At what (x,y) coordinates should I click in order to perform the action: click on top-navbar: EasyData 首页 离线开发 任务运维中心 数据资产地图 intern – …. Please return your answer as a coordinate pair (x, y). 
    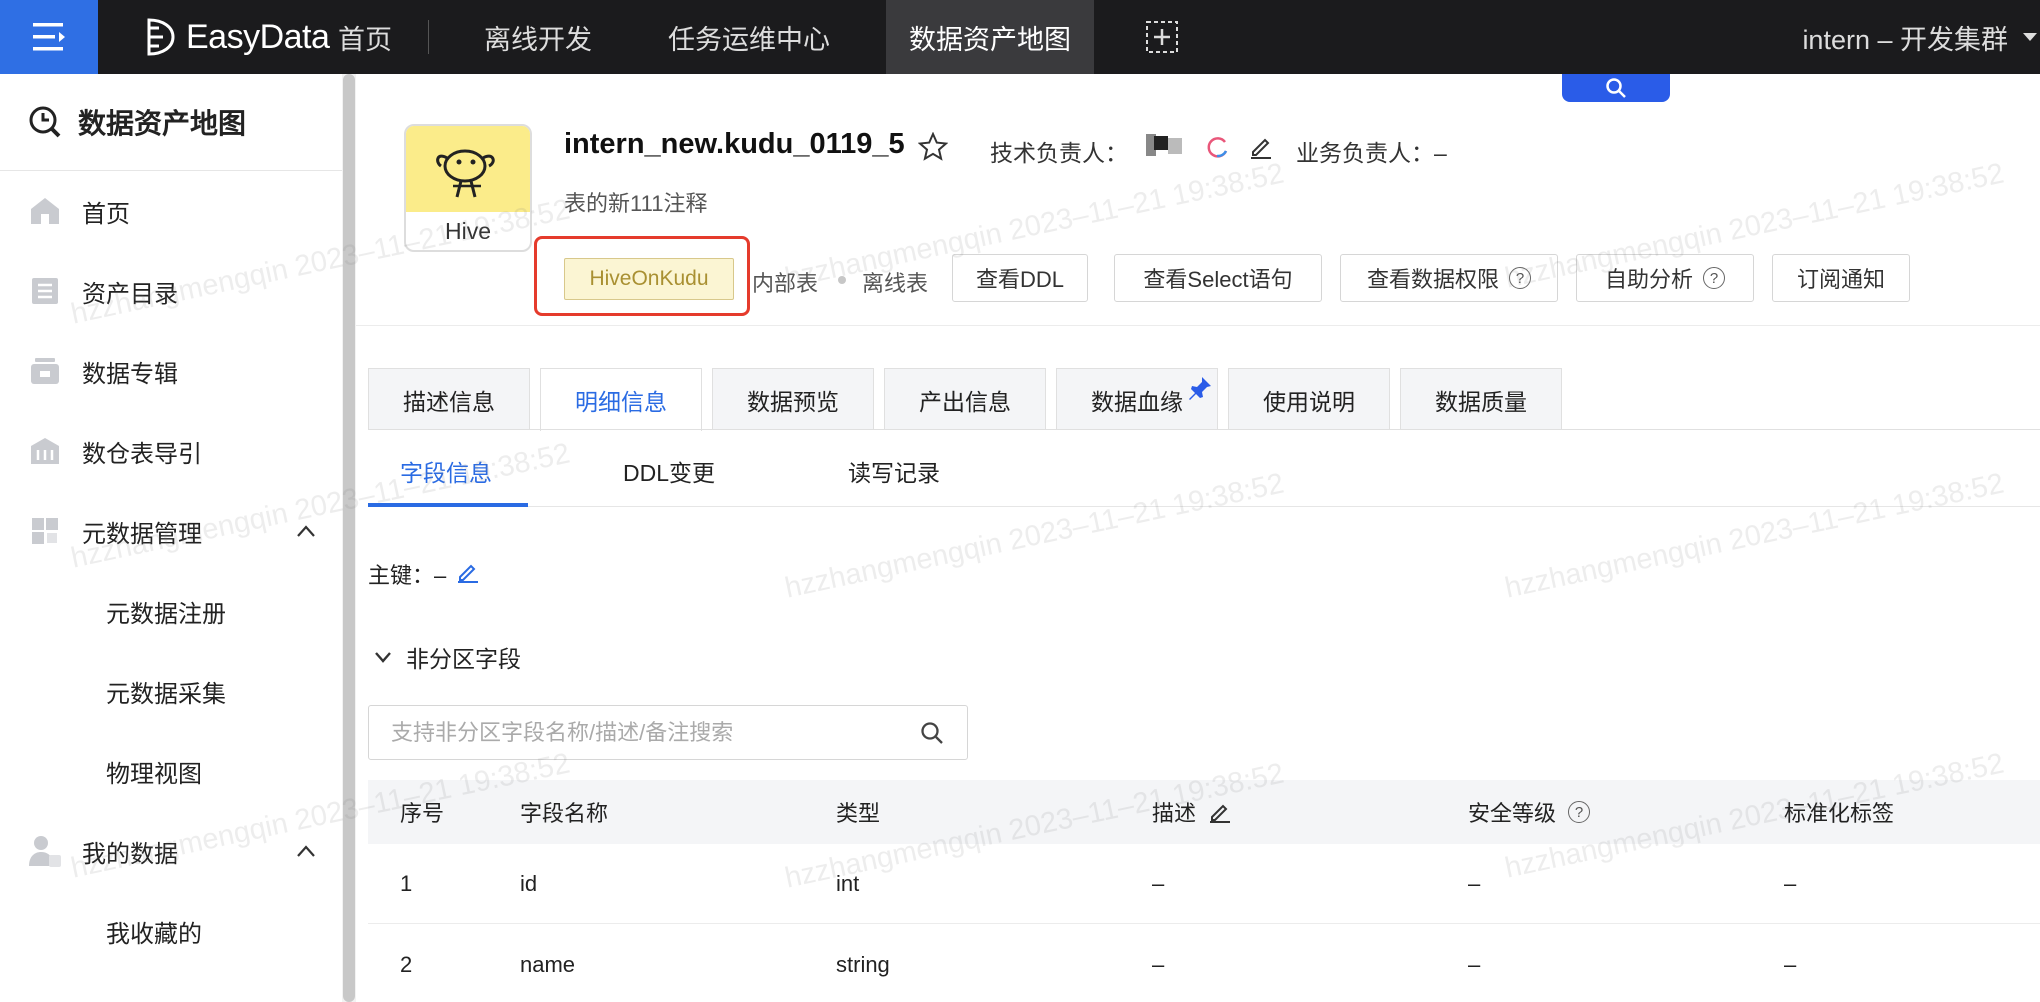
    Looking at the image, I should click on (1020, 37).